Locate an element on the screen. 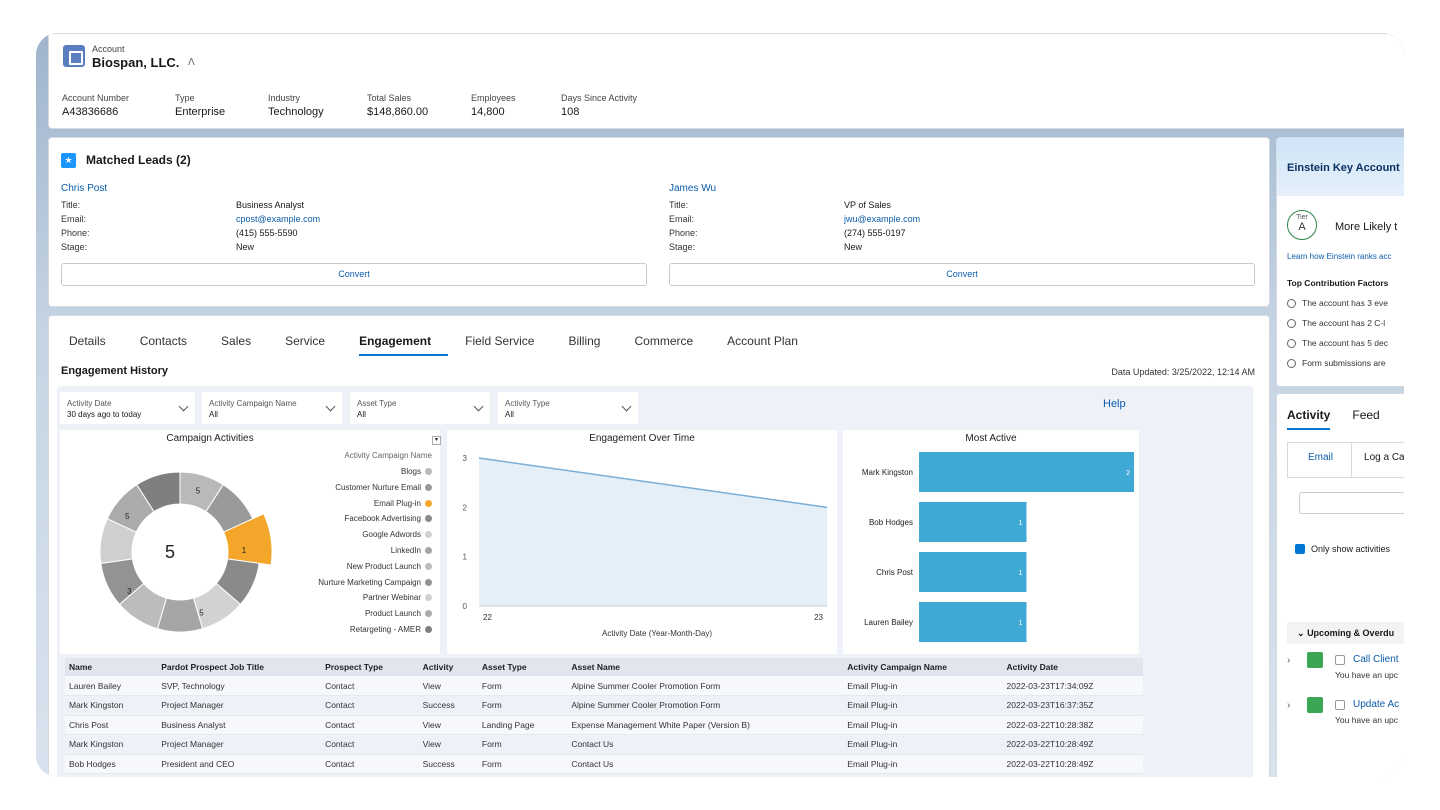 The width and height of the screenshot is (1440, 810). legend-item: Blogs is located at coordinates (416, 471).